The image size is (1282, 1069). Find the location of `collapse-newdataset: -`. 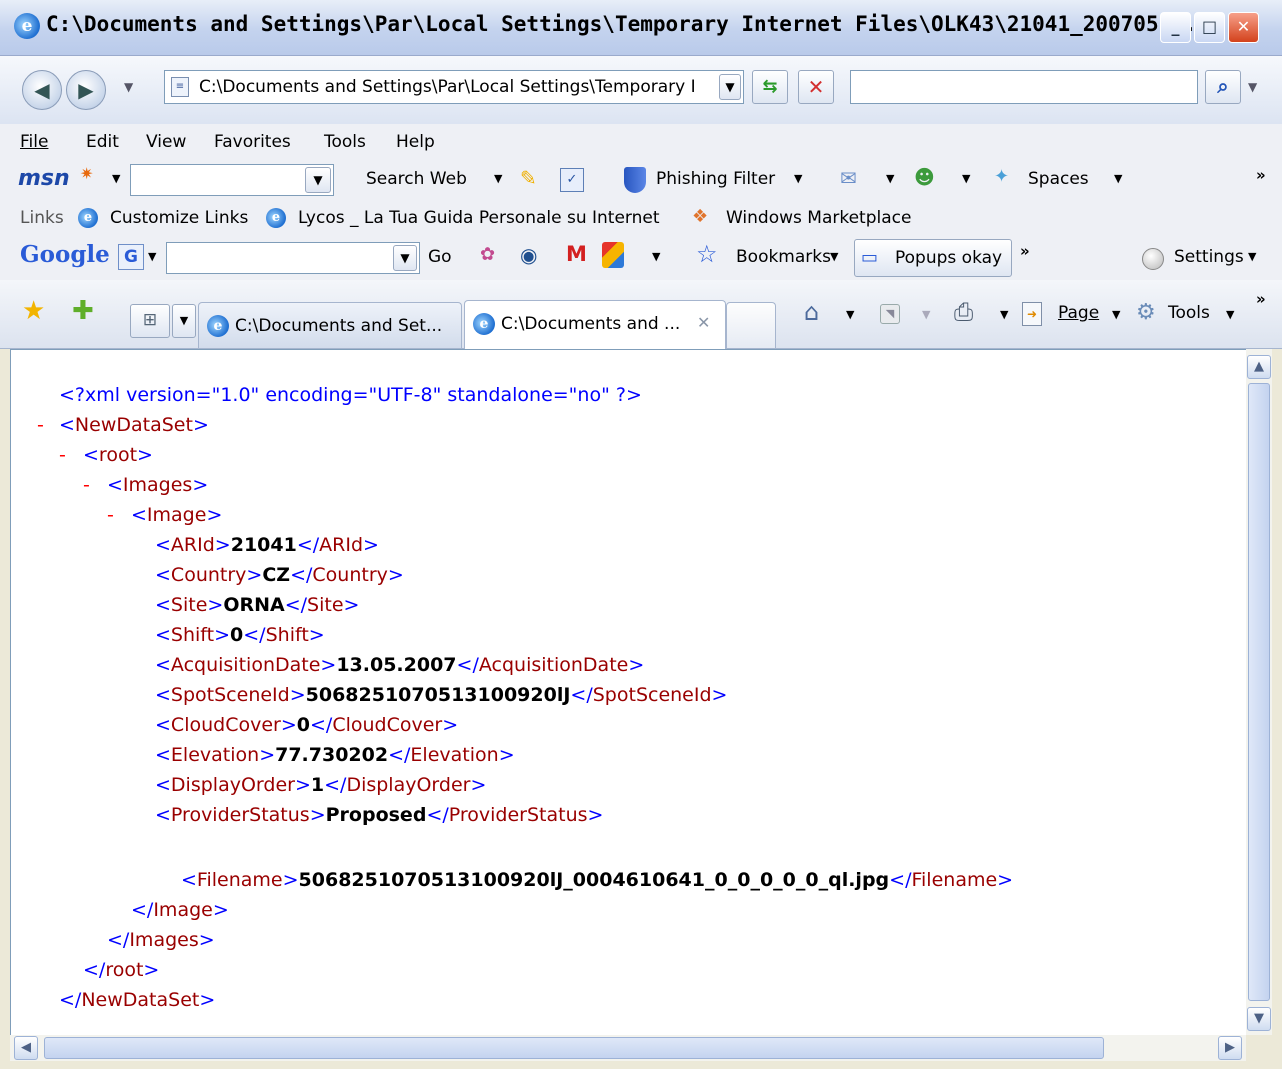

collapse-newdataset: - is located at coordinates (40, 425).